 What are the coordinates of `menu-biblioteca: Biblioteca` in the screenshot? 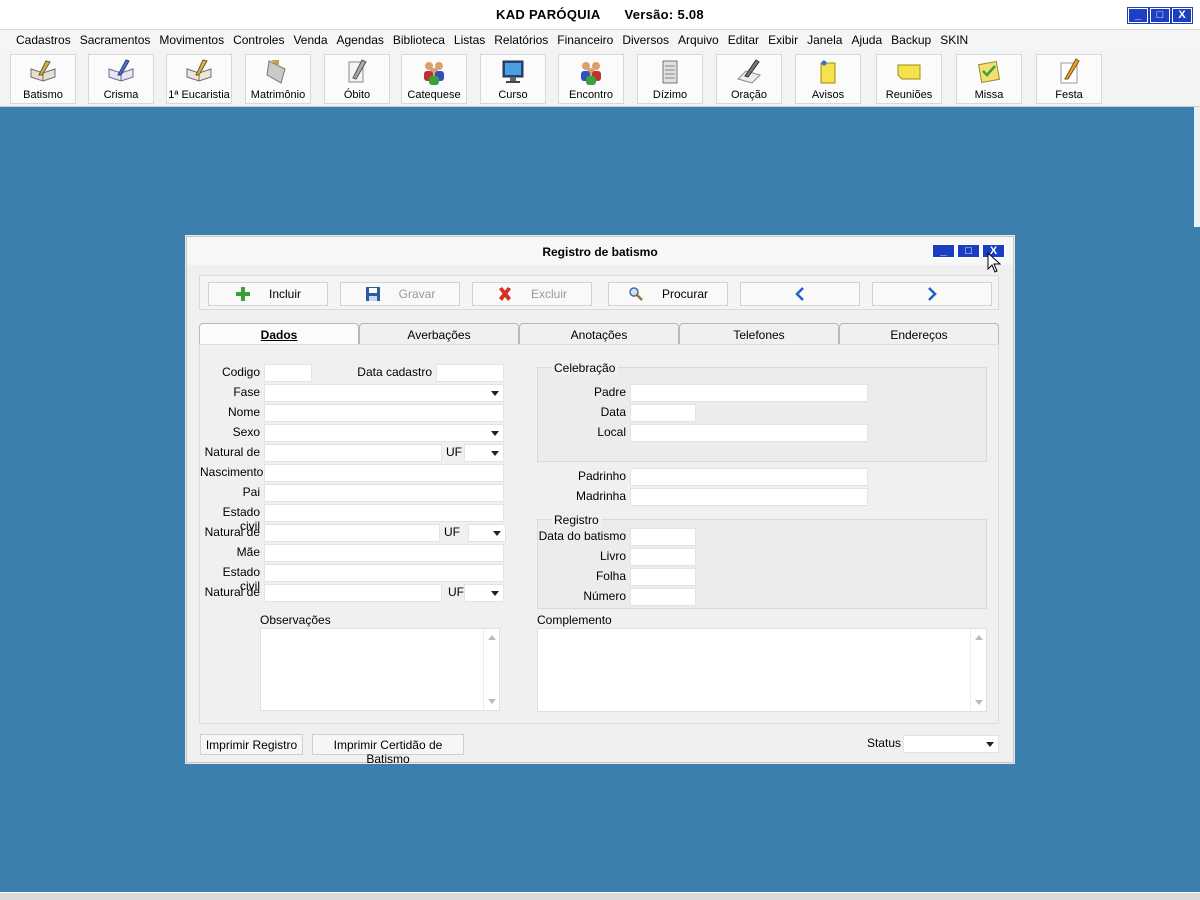 It's located at (419, 40).